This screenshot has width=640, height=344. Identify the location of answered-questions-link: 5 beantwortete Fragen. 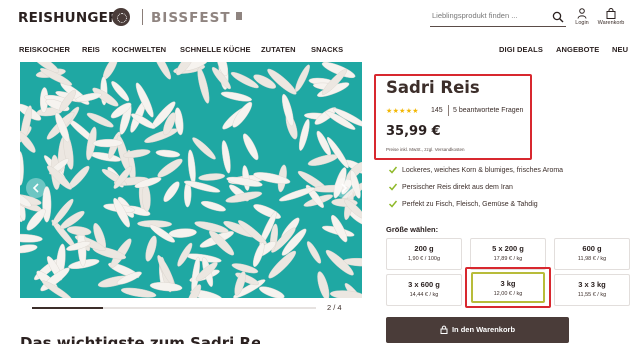
(488, 110).